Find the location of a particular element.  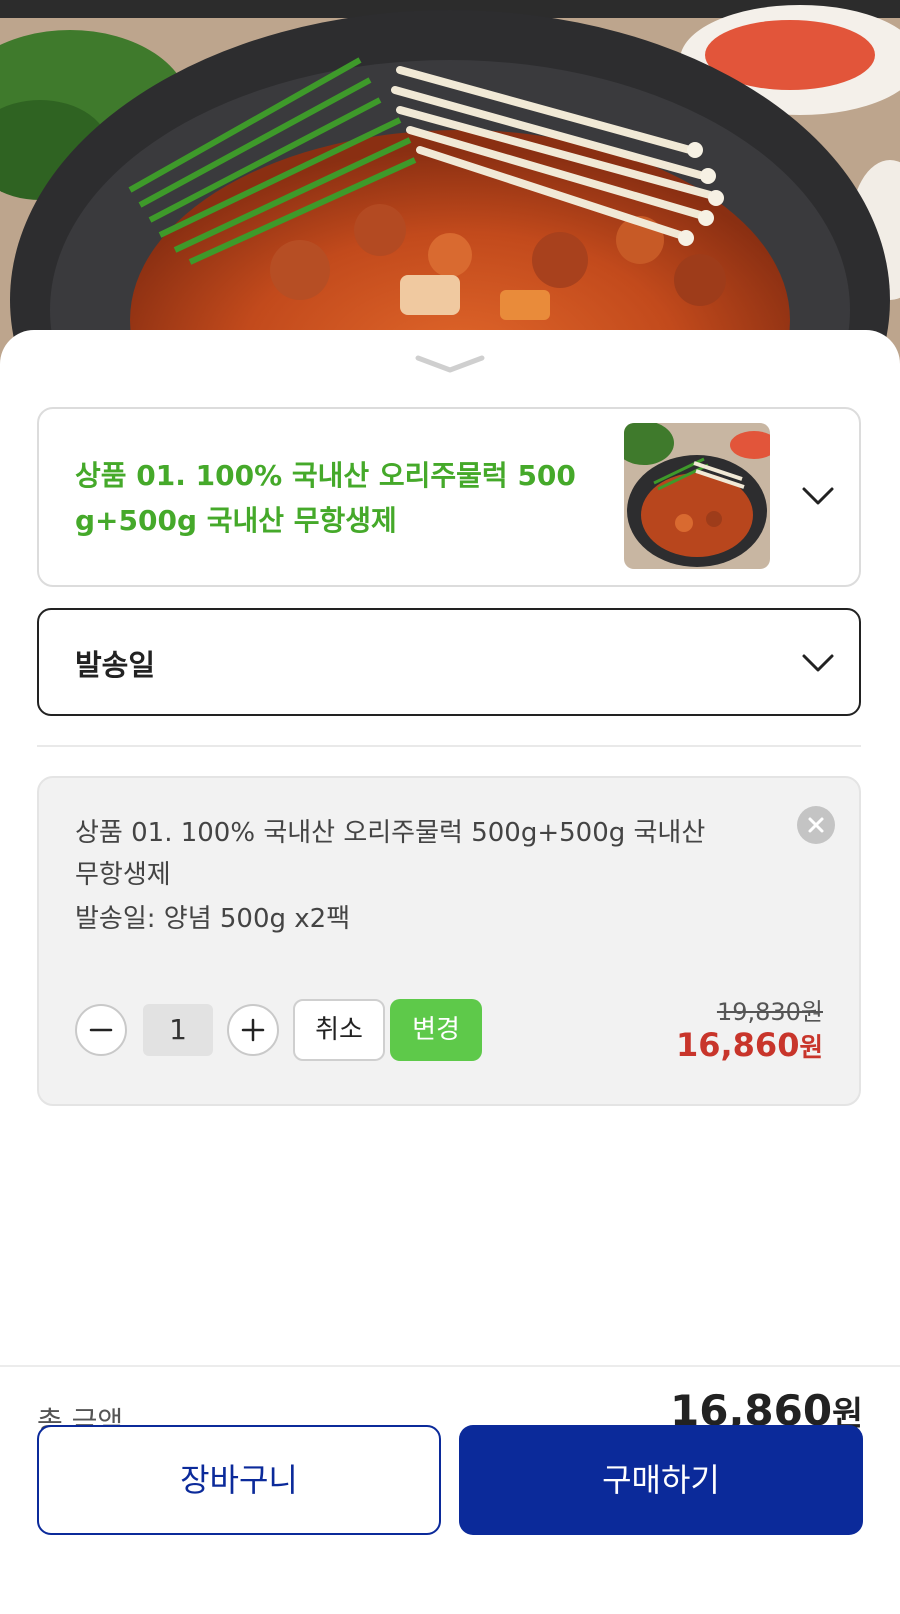

add-to-cart-button: 장바구니 is located at coordinates (239, 1480).